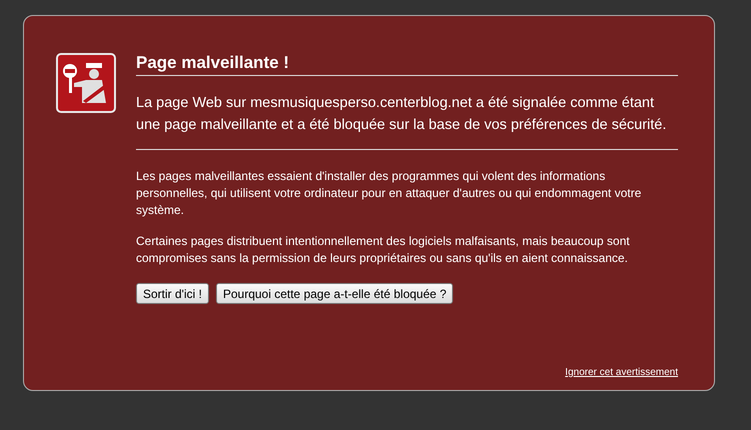 This screenshot has width=751, height=430. I want to click on leave-button: Sortir d'ici !, so click(172, 293).